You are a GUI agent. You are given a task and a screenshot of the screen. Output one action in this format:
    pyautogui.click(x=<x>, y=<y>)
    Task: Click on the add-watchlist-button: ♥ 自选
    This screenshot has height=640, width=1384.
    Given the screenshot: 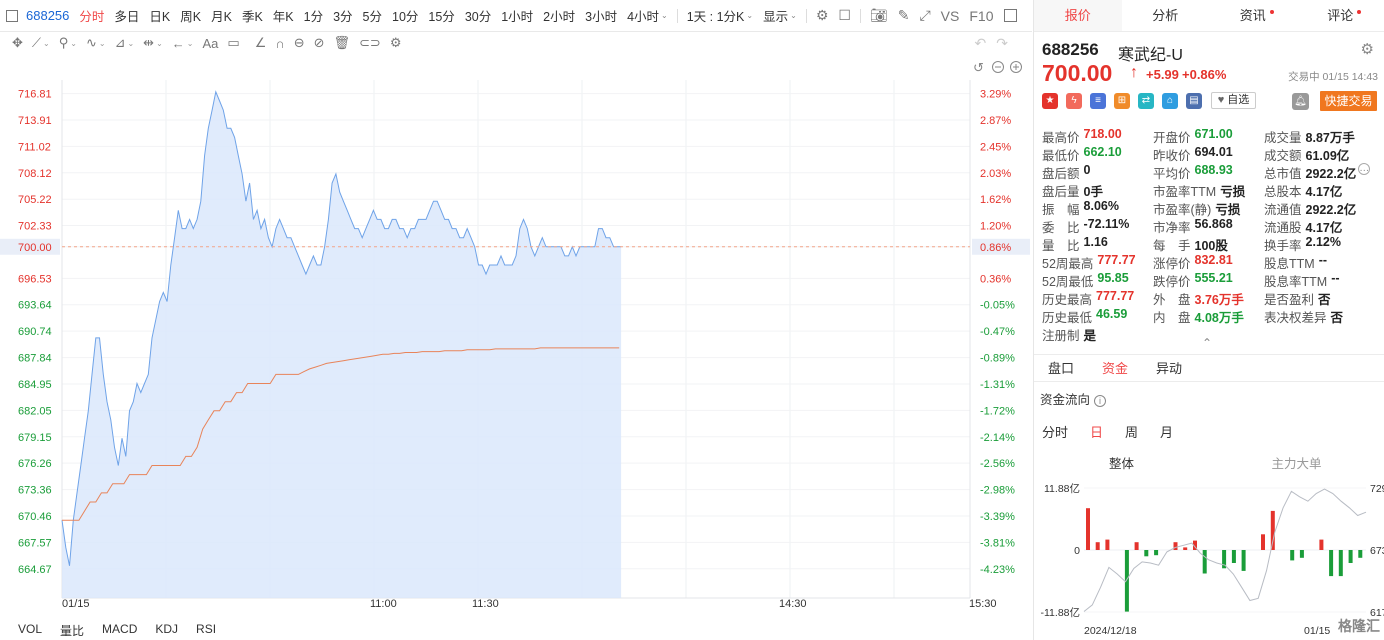 What is the action you would take?
    pyautogui.click(x=1233, y=100)
    